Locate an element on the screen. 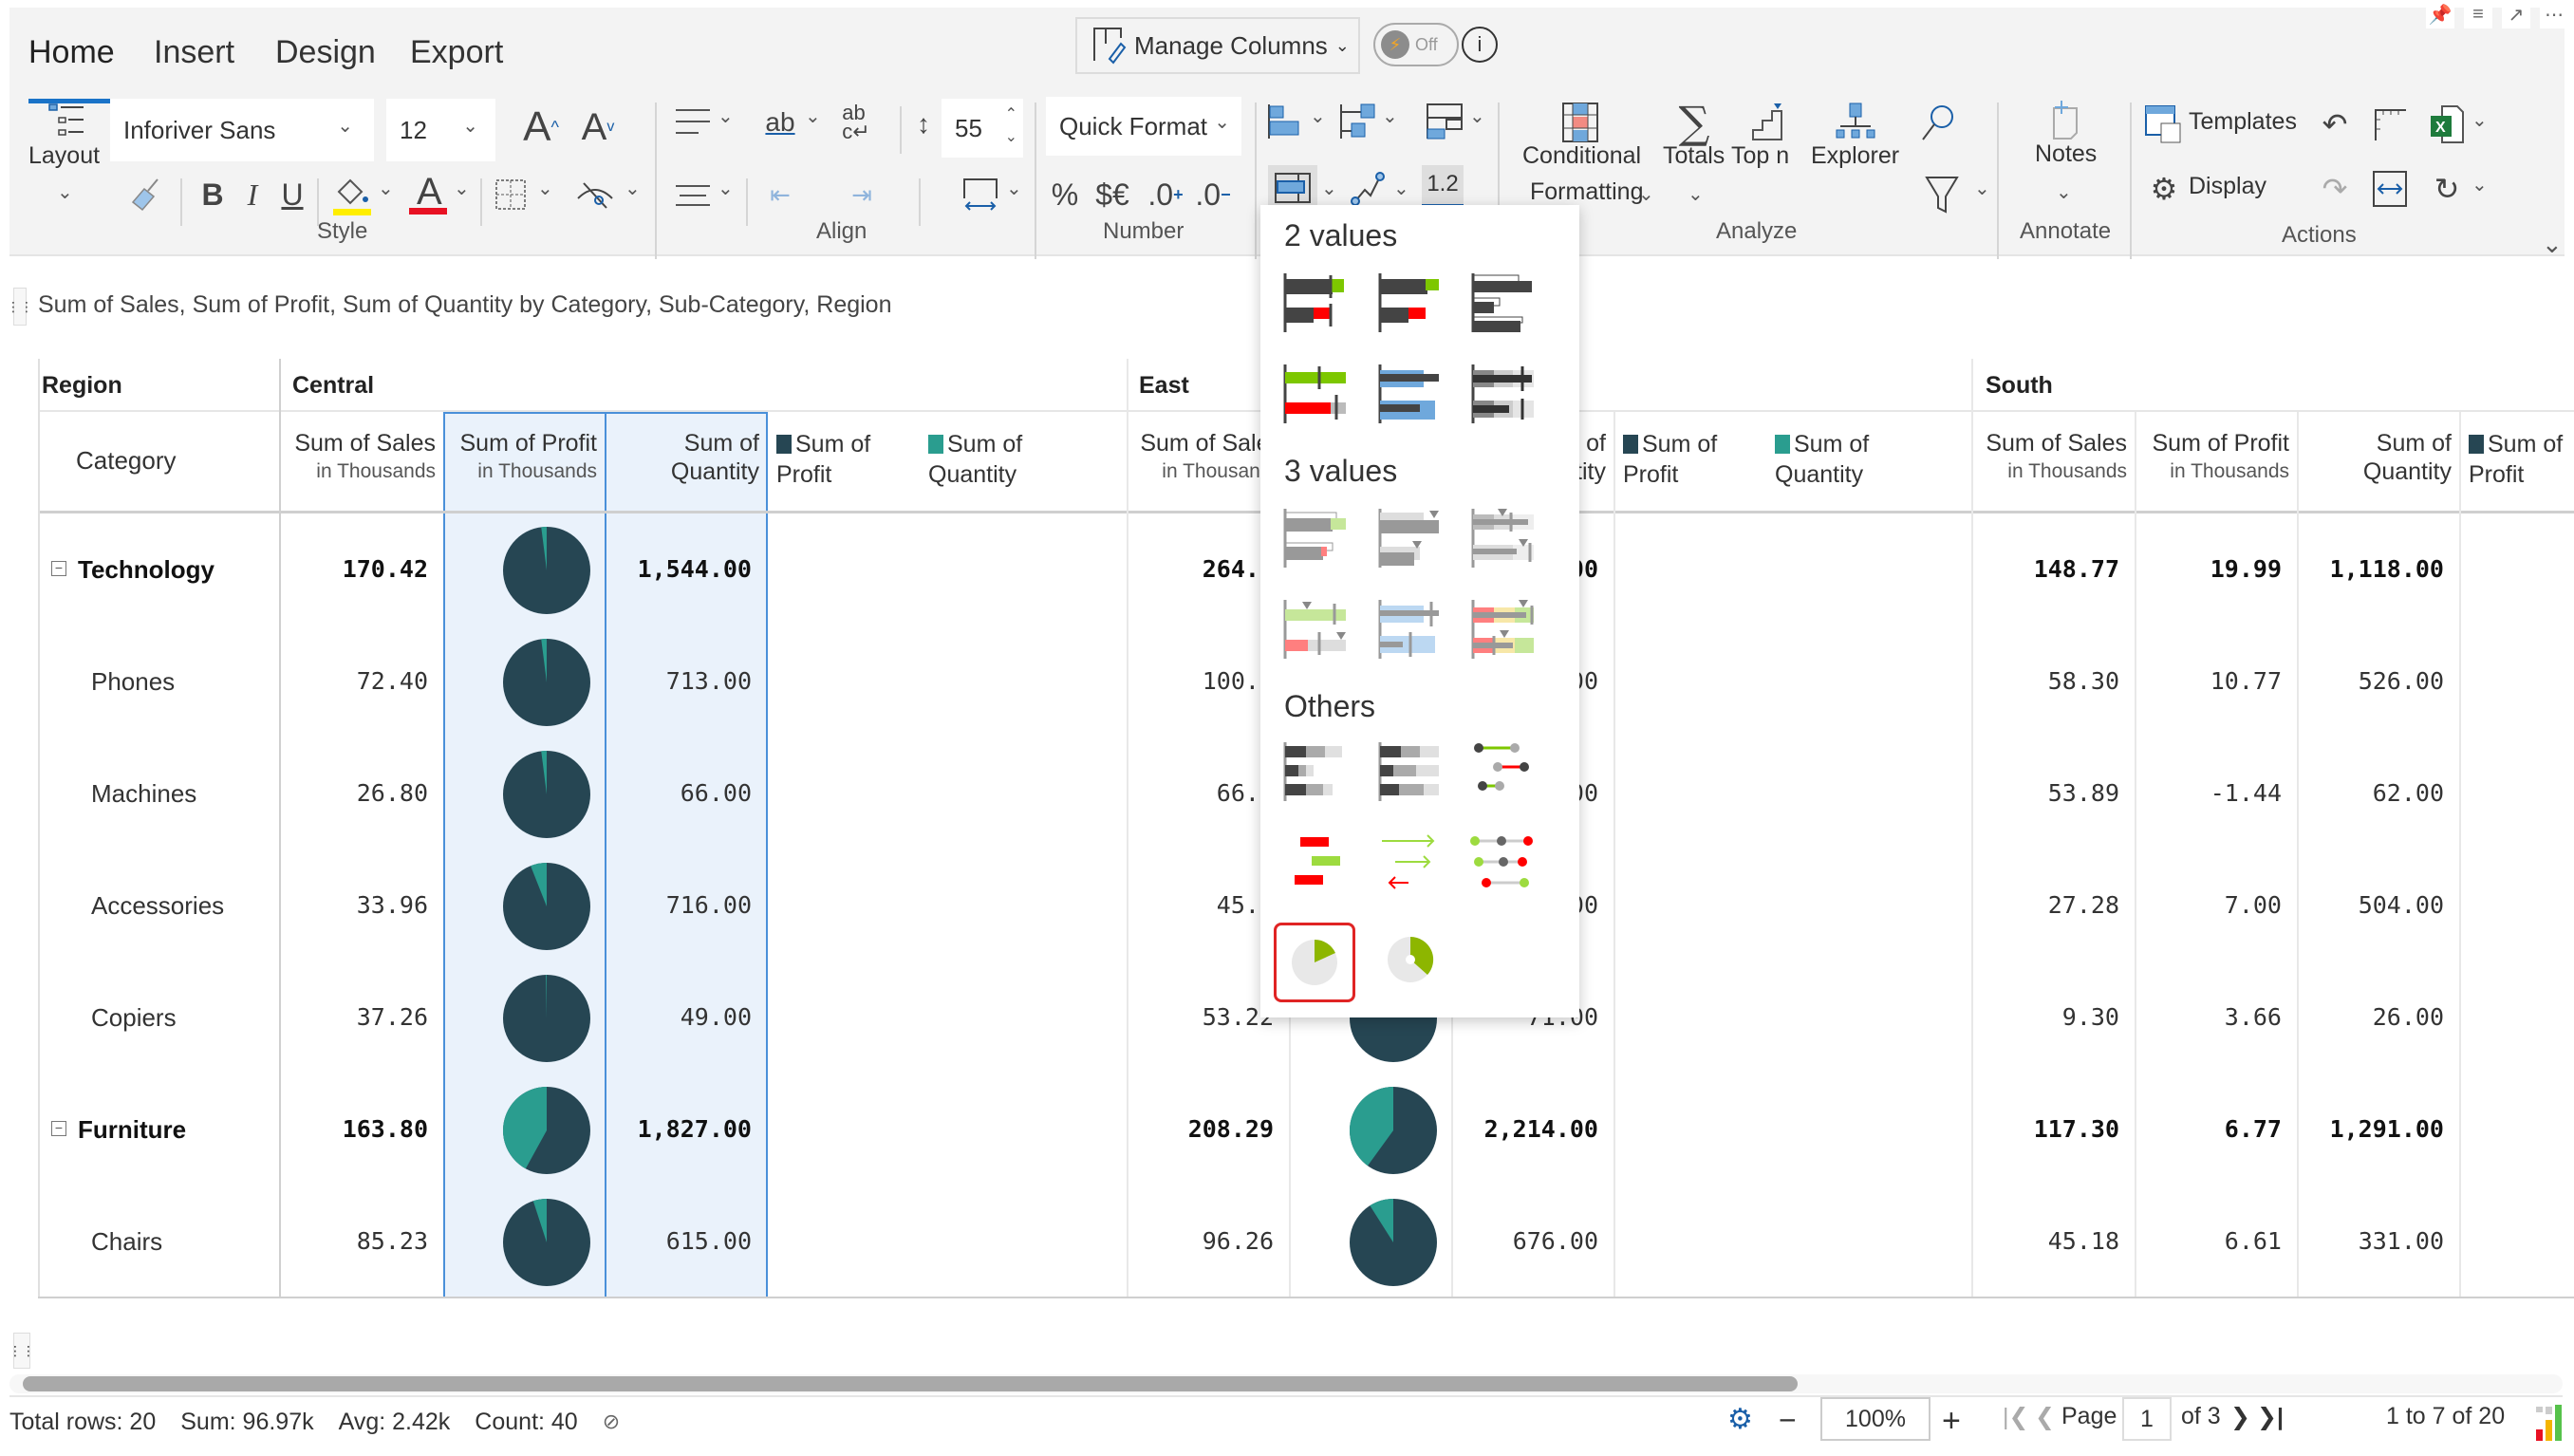 The image size is (2574, 1456). ruler-icon is located at coordinates (2390, 124).